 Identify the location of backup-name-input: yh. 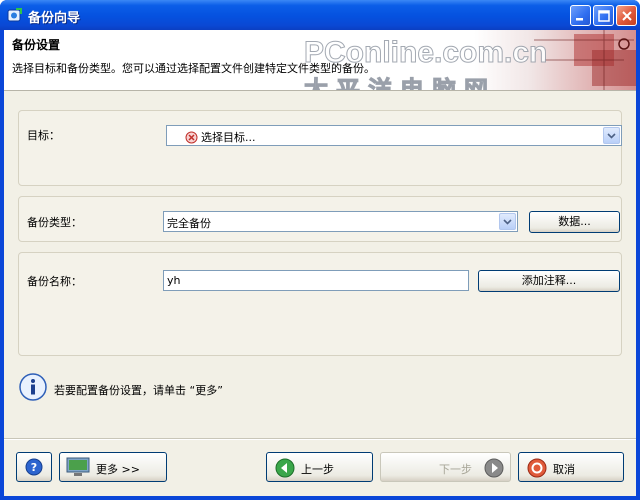
(316, 280).